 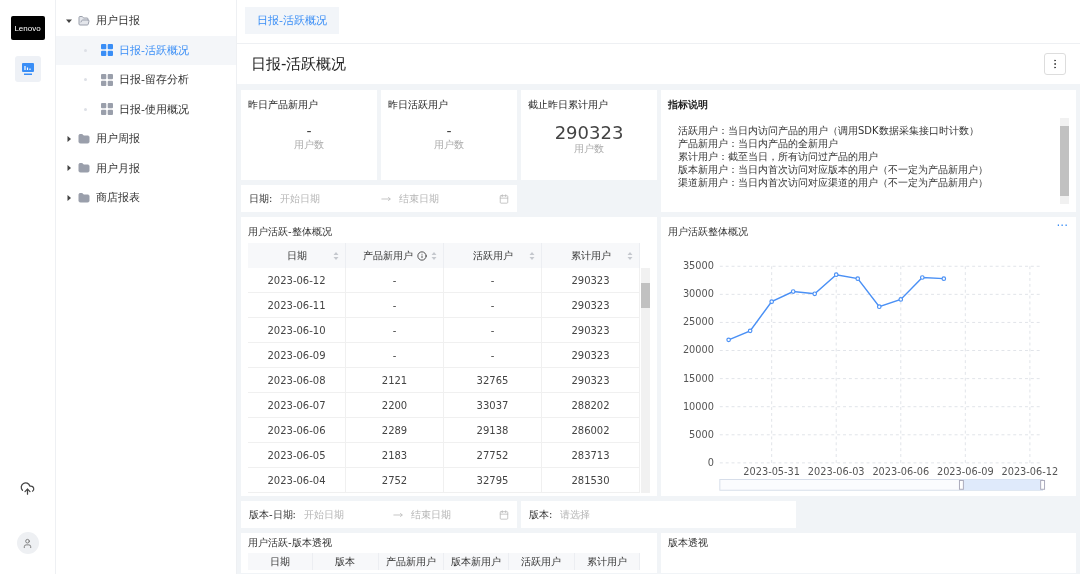 I want to click on table-cell: 2023-06-08, so click(x=297, y=380).